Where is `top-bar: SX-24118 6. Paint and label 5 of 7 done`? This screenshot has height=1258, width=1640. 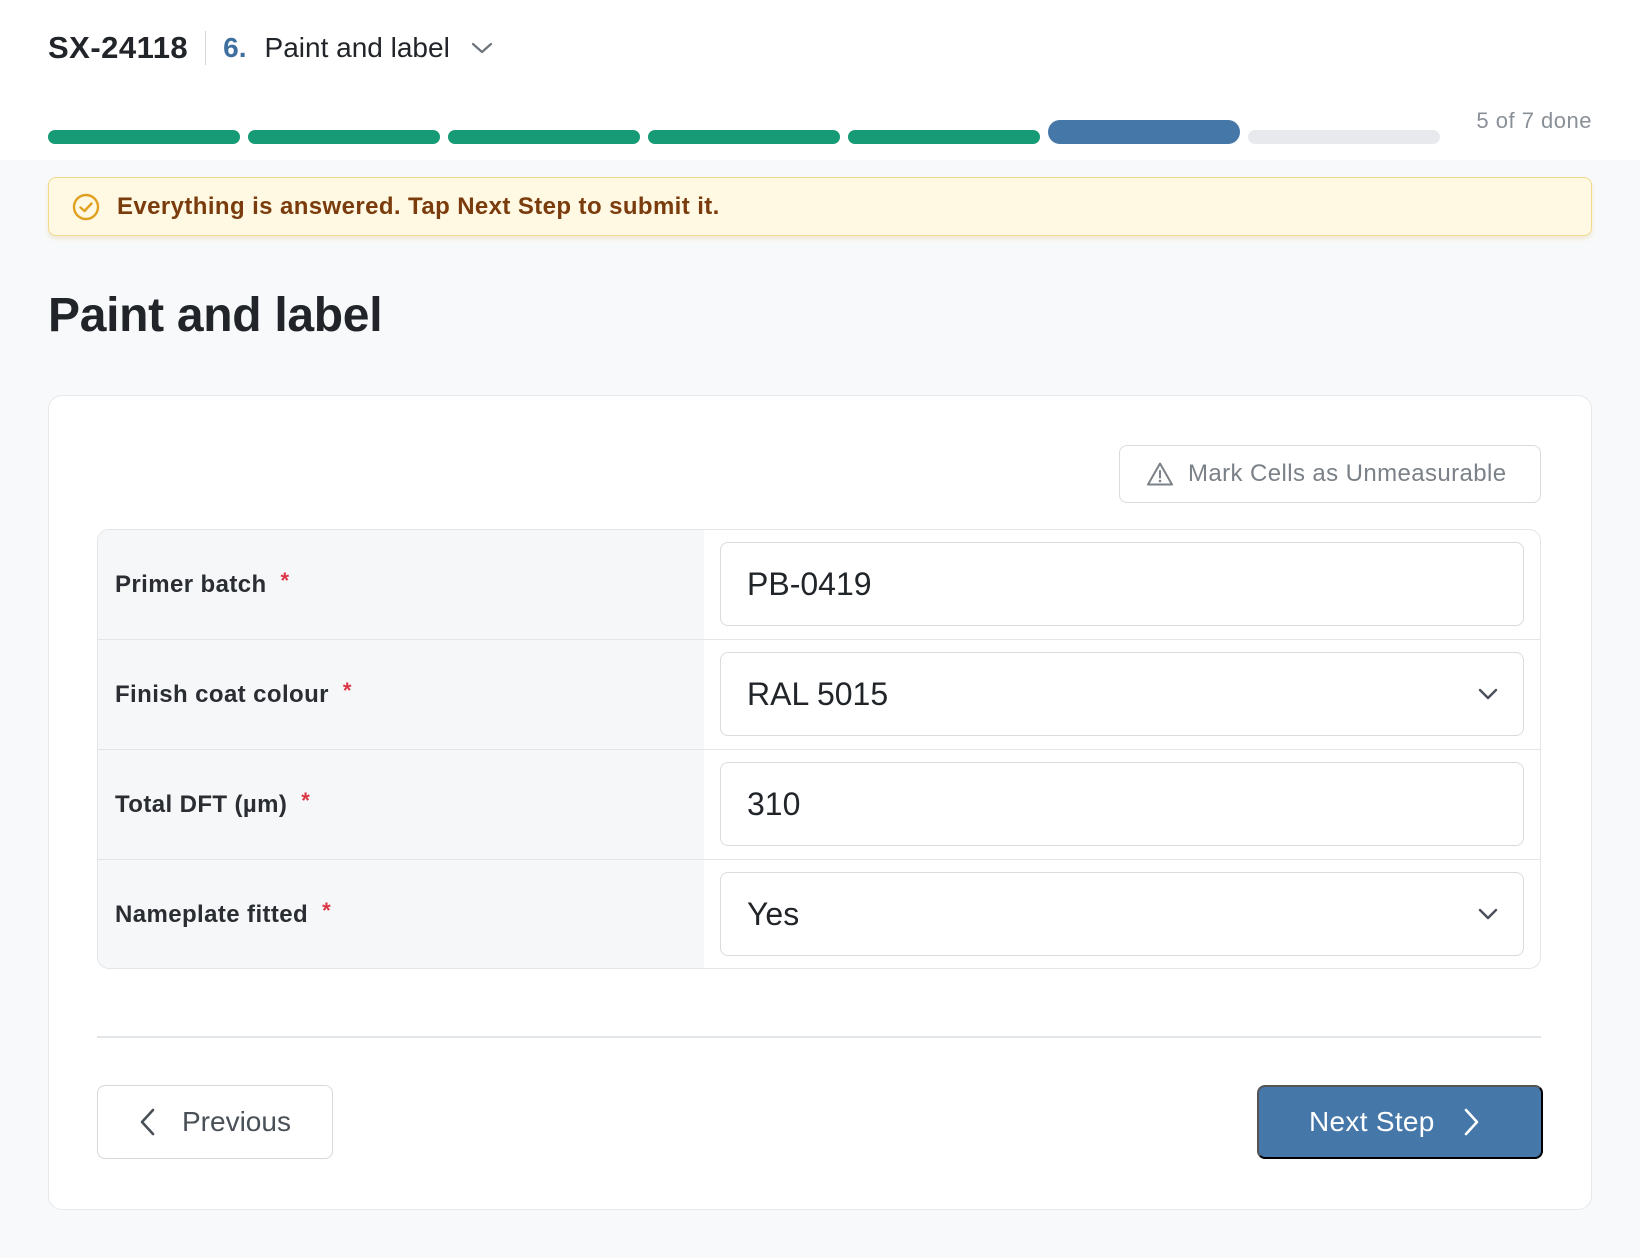
top-bar: SX-24118 6. Paint and label 5 of 7 done is located at coordinates (820, 80).